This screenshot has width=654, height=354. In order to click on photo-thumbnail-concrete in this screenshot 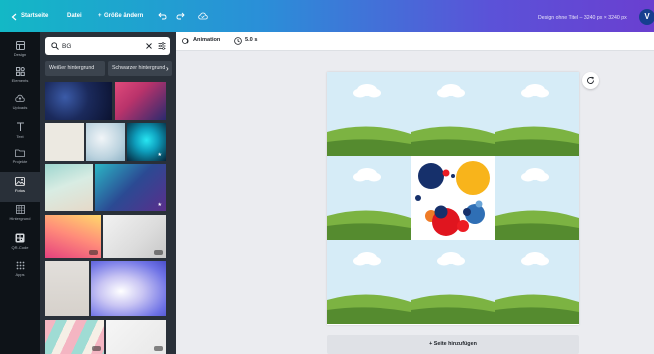, I will do `click(67, 288)`.